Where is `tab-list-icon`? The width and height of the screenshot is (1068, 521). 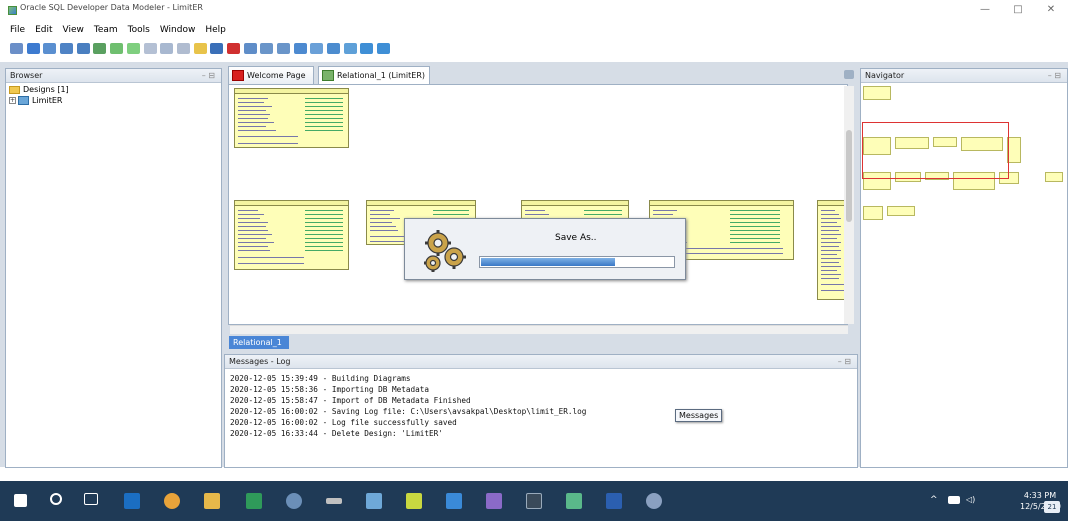 tab-list-icon is located at coordinates (849, 74).